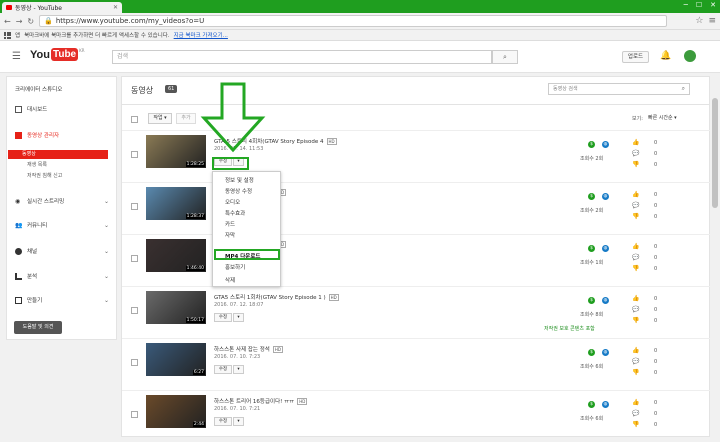  I want to click on url-input: 🔒 https://www.youtube.com/my_videos?o=U, so click(353, 21).